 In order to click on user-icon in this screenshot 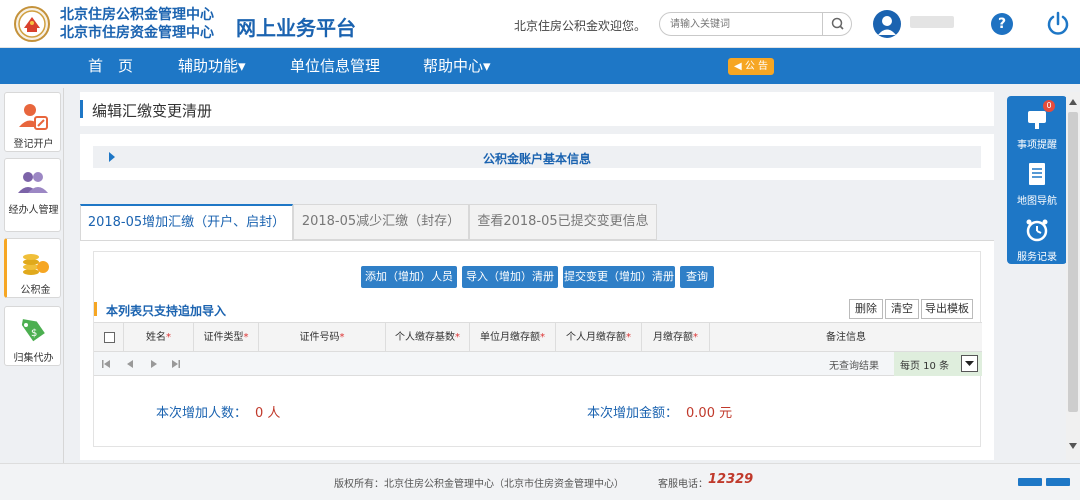, I will do `click(887, 25)`.